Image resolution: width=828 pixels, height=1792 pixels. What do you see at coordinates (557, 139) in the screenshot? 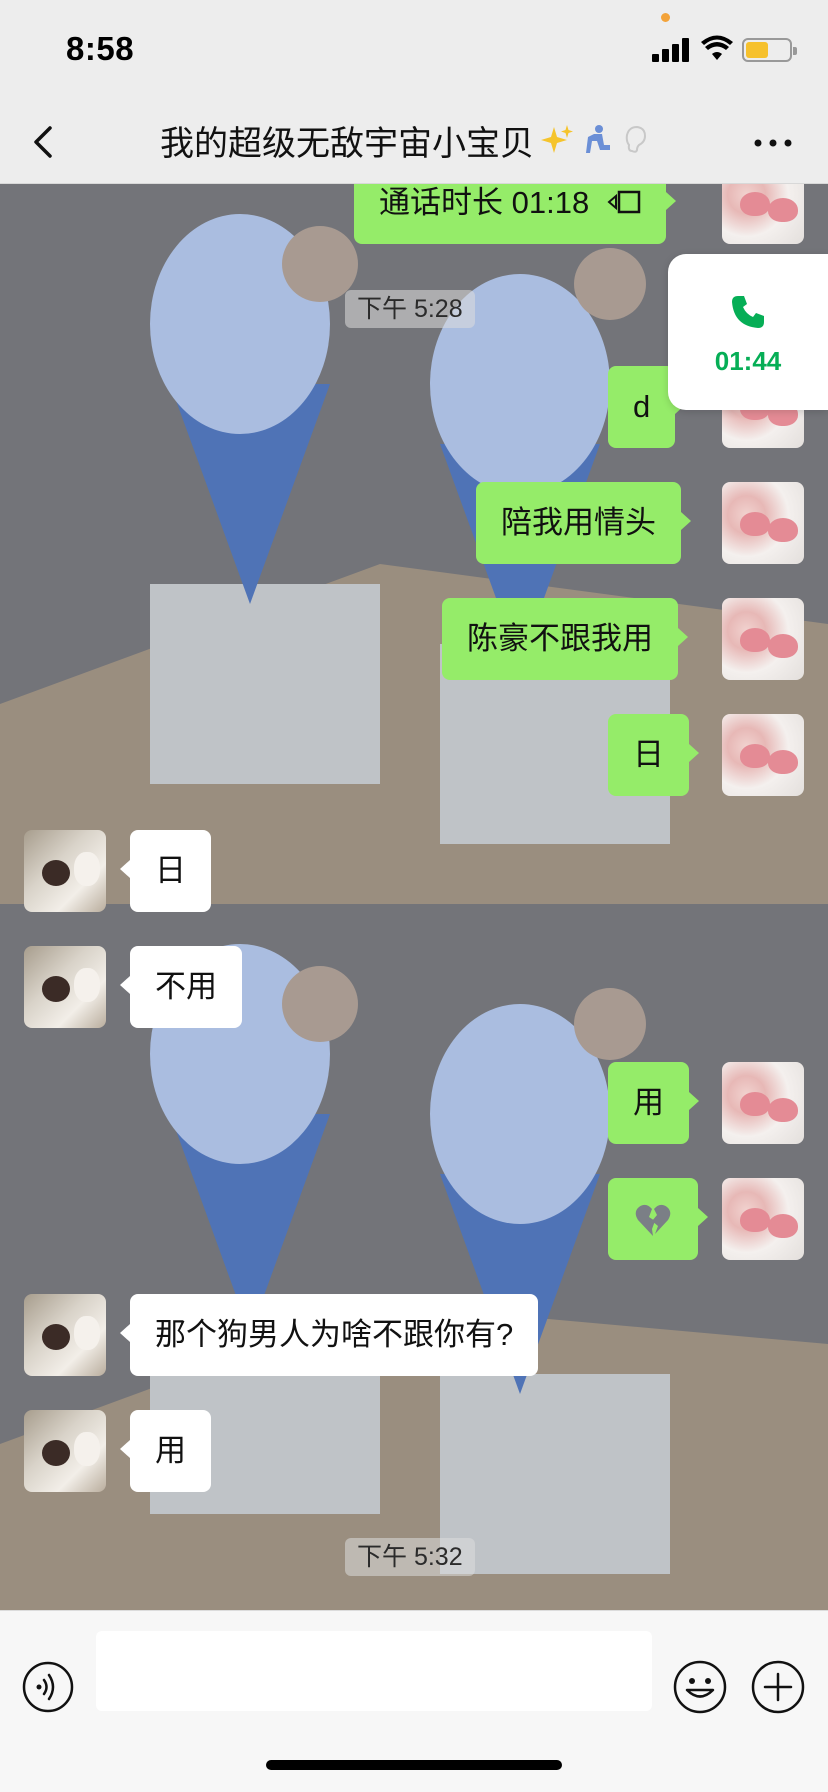
I see `sparkles-icon` at bounding box center [557, 139].